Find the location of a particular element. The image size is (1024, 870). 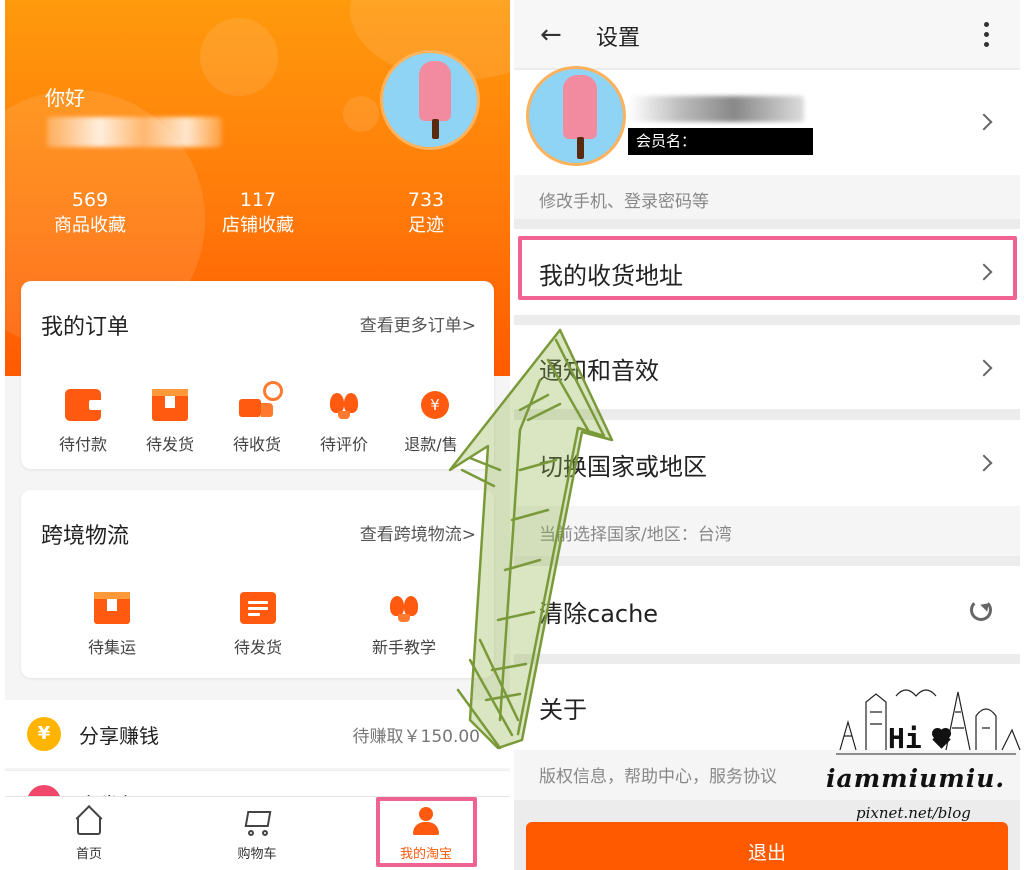

region-note: 当前选择国家/地区：台湾 is located at coordinates (767, 531).